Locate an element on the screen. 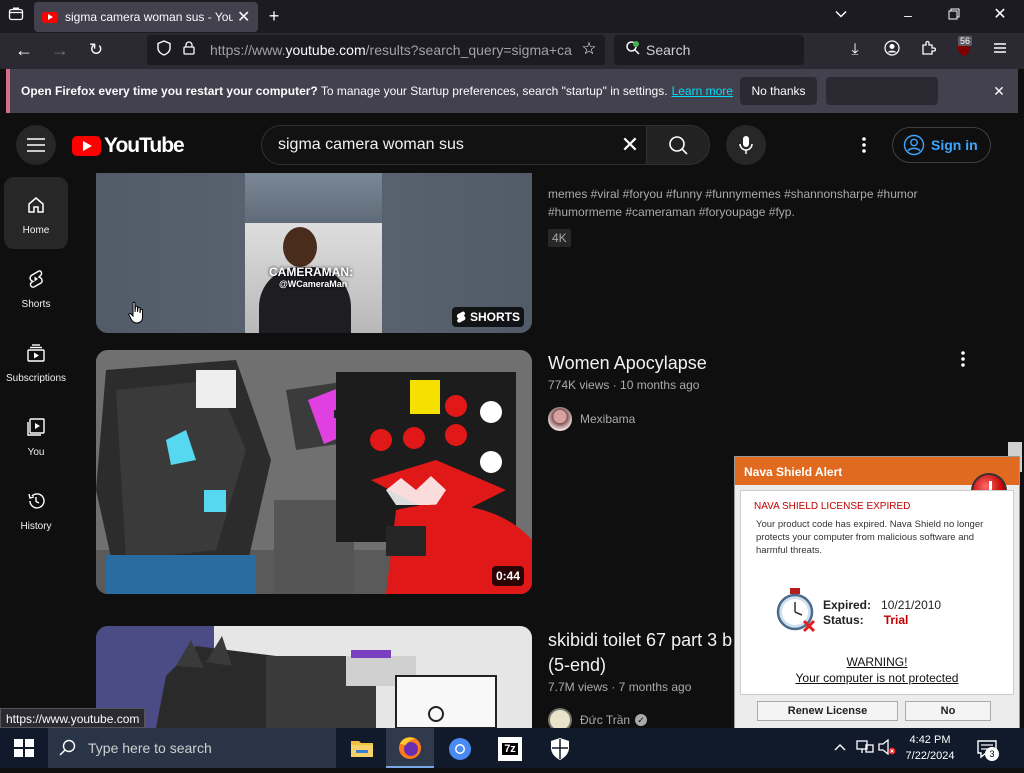  start-button is located at coordinates (24, 748).